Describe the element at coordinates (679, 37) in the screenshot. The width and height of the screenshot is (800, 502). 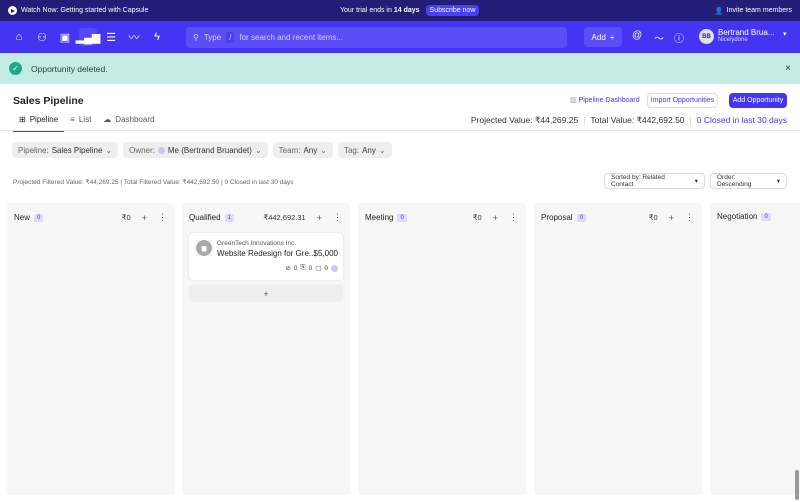
I see `help-icon: ⓘ` at that location.